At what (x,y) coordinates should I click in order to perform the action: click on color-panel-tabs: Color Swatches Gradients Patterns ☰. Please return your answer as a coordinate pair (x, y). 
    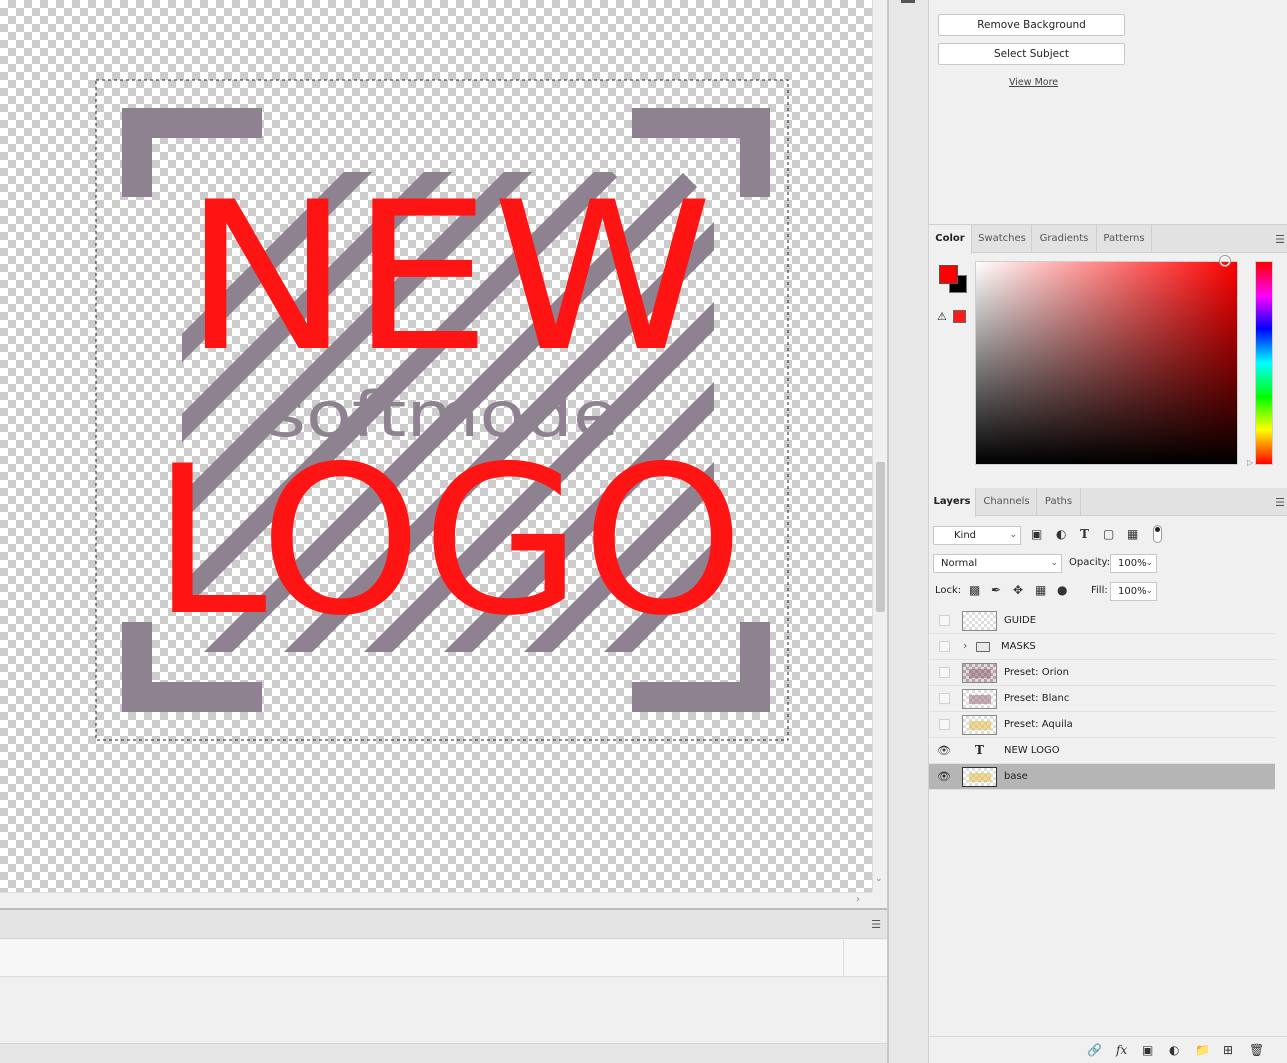
    Looking at the image, I should click on (1108, 239).